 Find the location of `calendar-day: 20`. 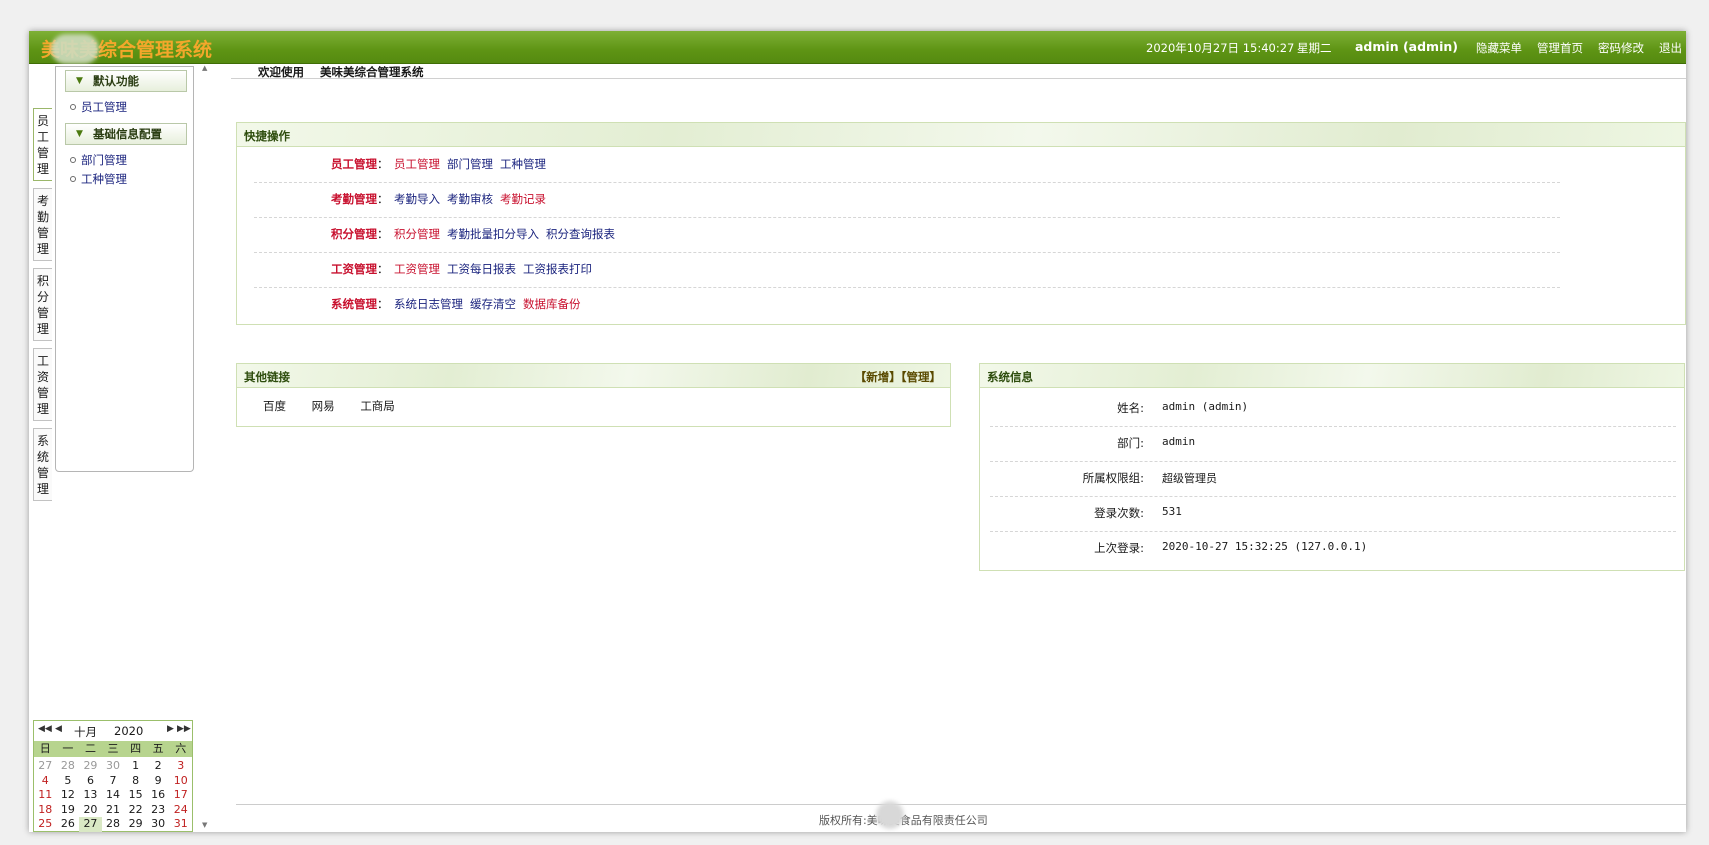

calendar-day: 20 is located at coordinates (90, 810).